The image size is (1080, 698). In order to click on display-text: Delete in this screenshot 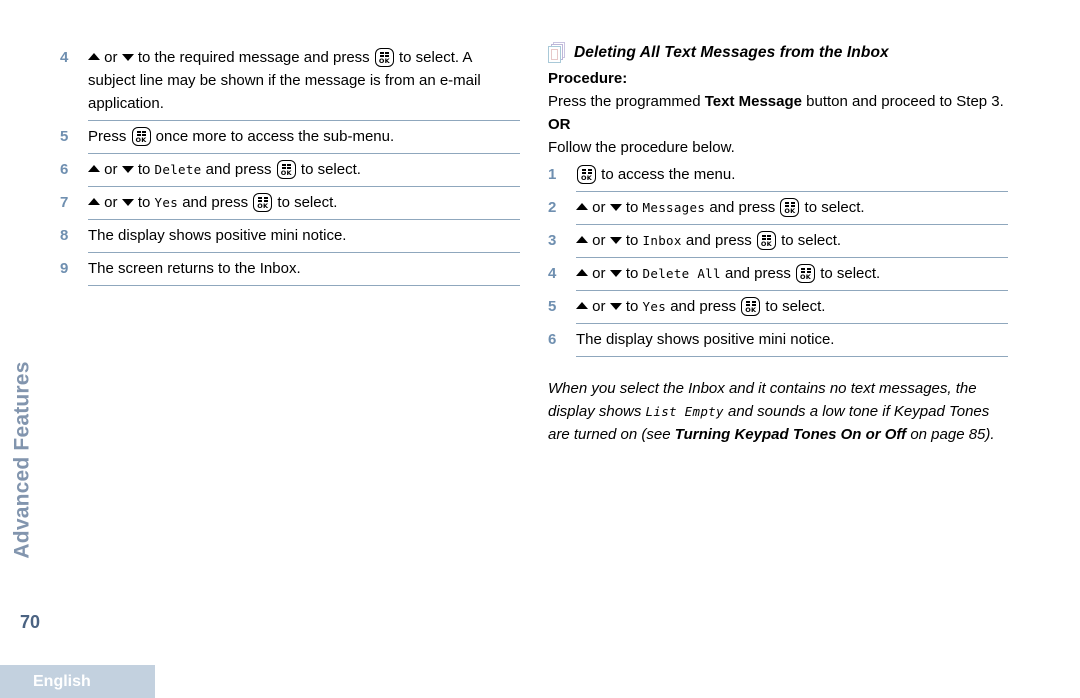, I will do `click(178, 169)`.